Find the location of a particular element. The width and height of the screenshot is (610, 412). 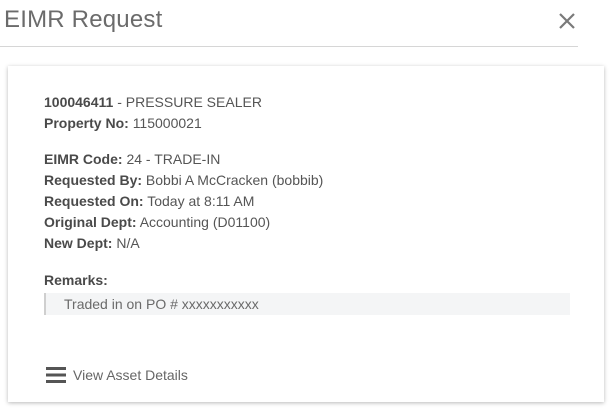

view-asset-details-link: View Asset Details is located at coordinates (117, 375).